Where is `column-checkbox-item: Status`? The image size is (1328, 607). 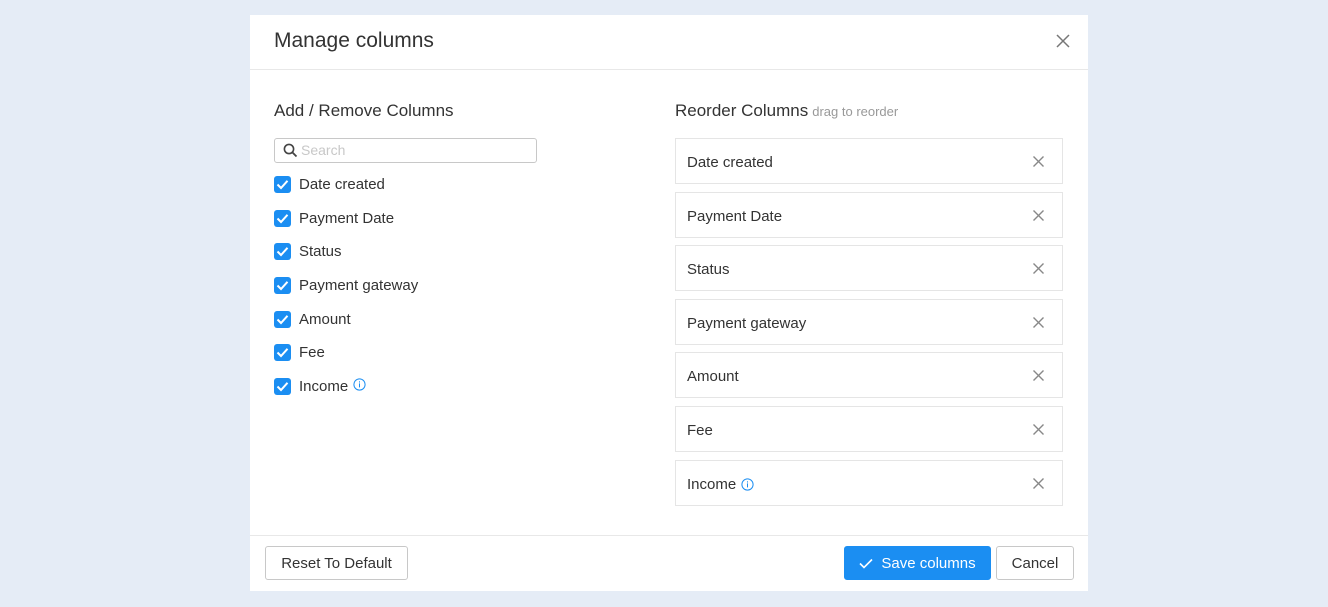 column-checkbox-item: Status is located at coordinates (346, 260).